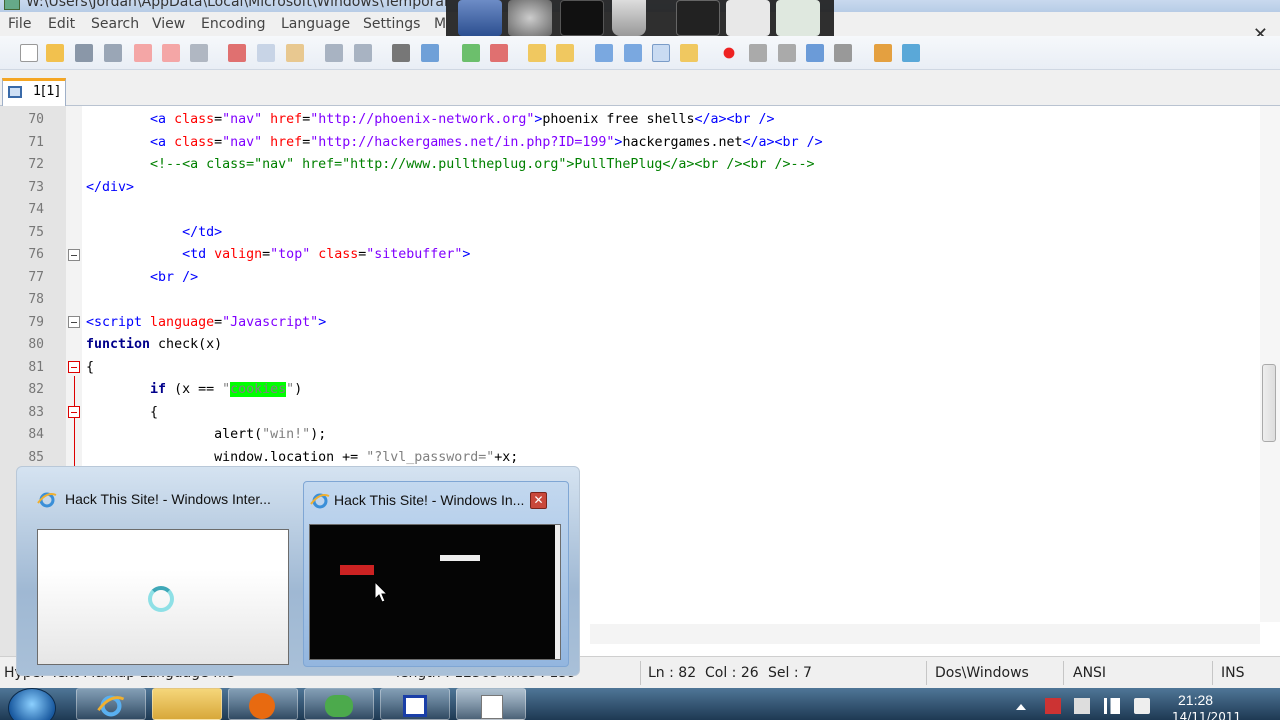 The image size is (1280, 720). What do you see at coordinates (787, 53) in the screenshot?
I see `play-macro-icon` at bounding box center [787, 53].